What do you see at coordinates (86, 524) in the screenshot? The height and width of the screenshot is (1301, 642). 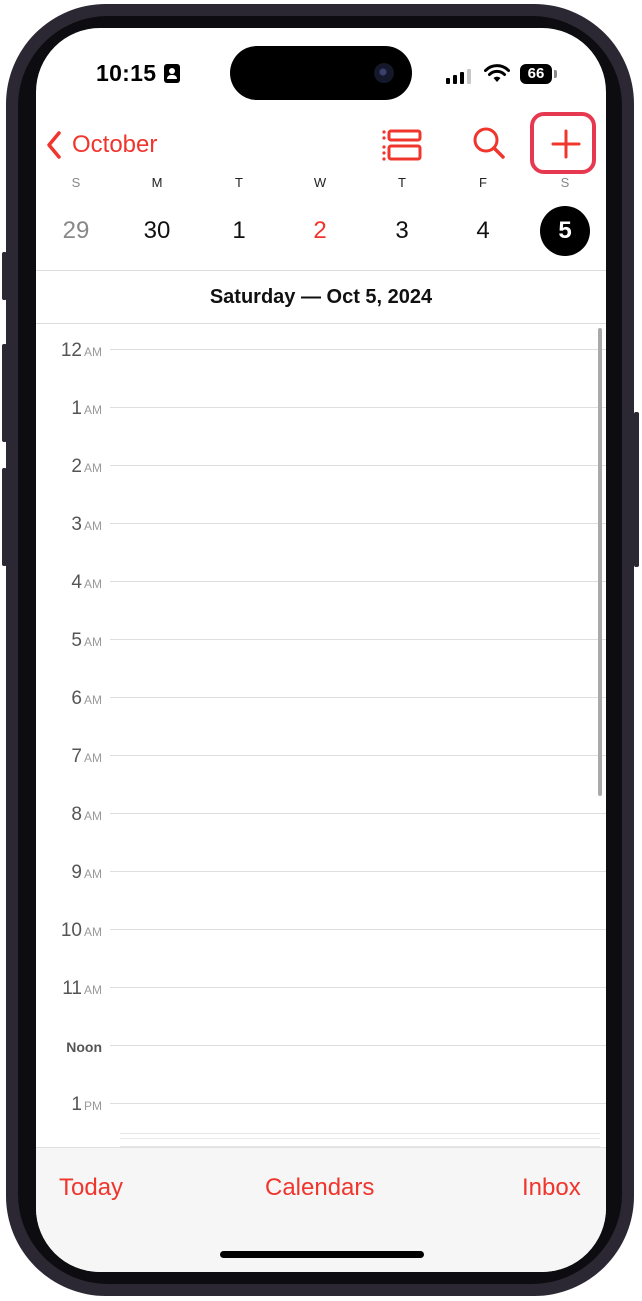 I see `hour-label: 3 AM` at bounding box center [86, 524].